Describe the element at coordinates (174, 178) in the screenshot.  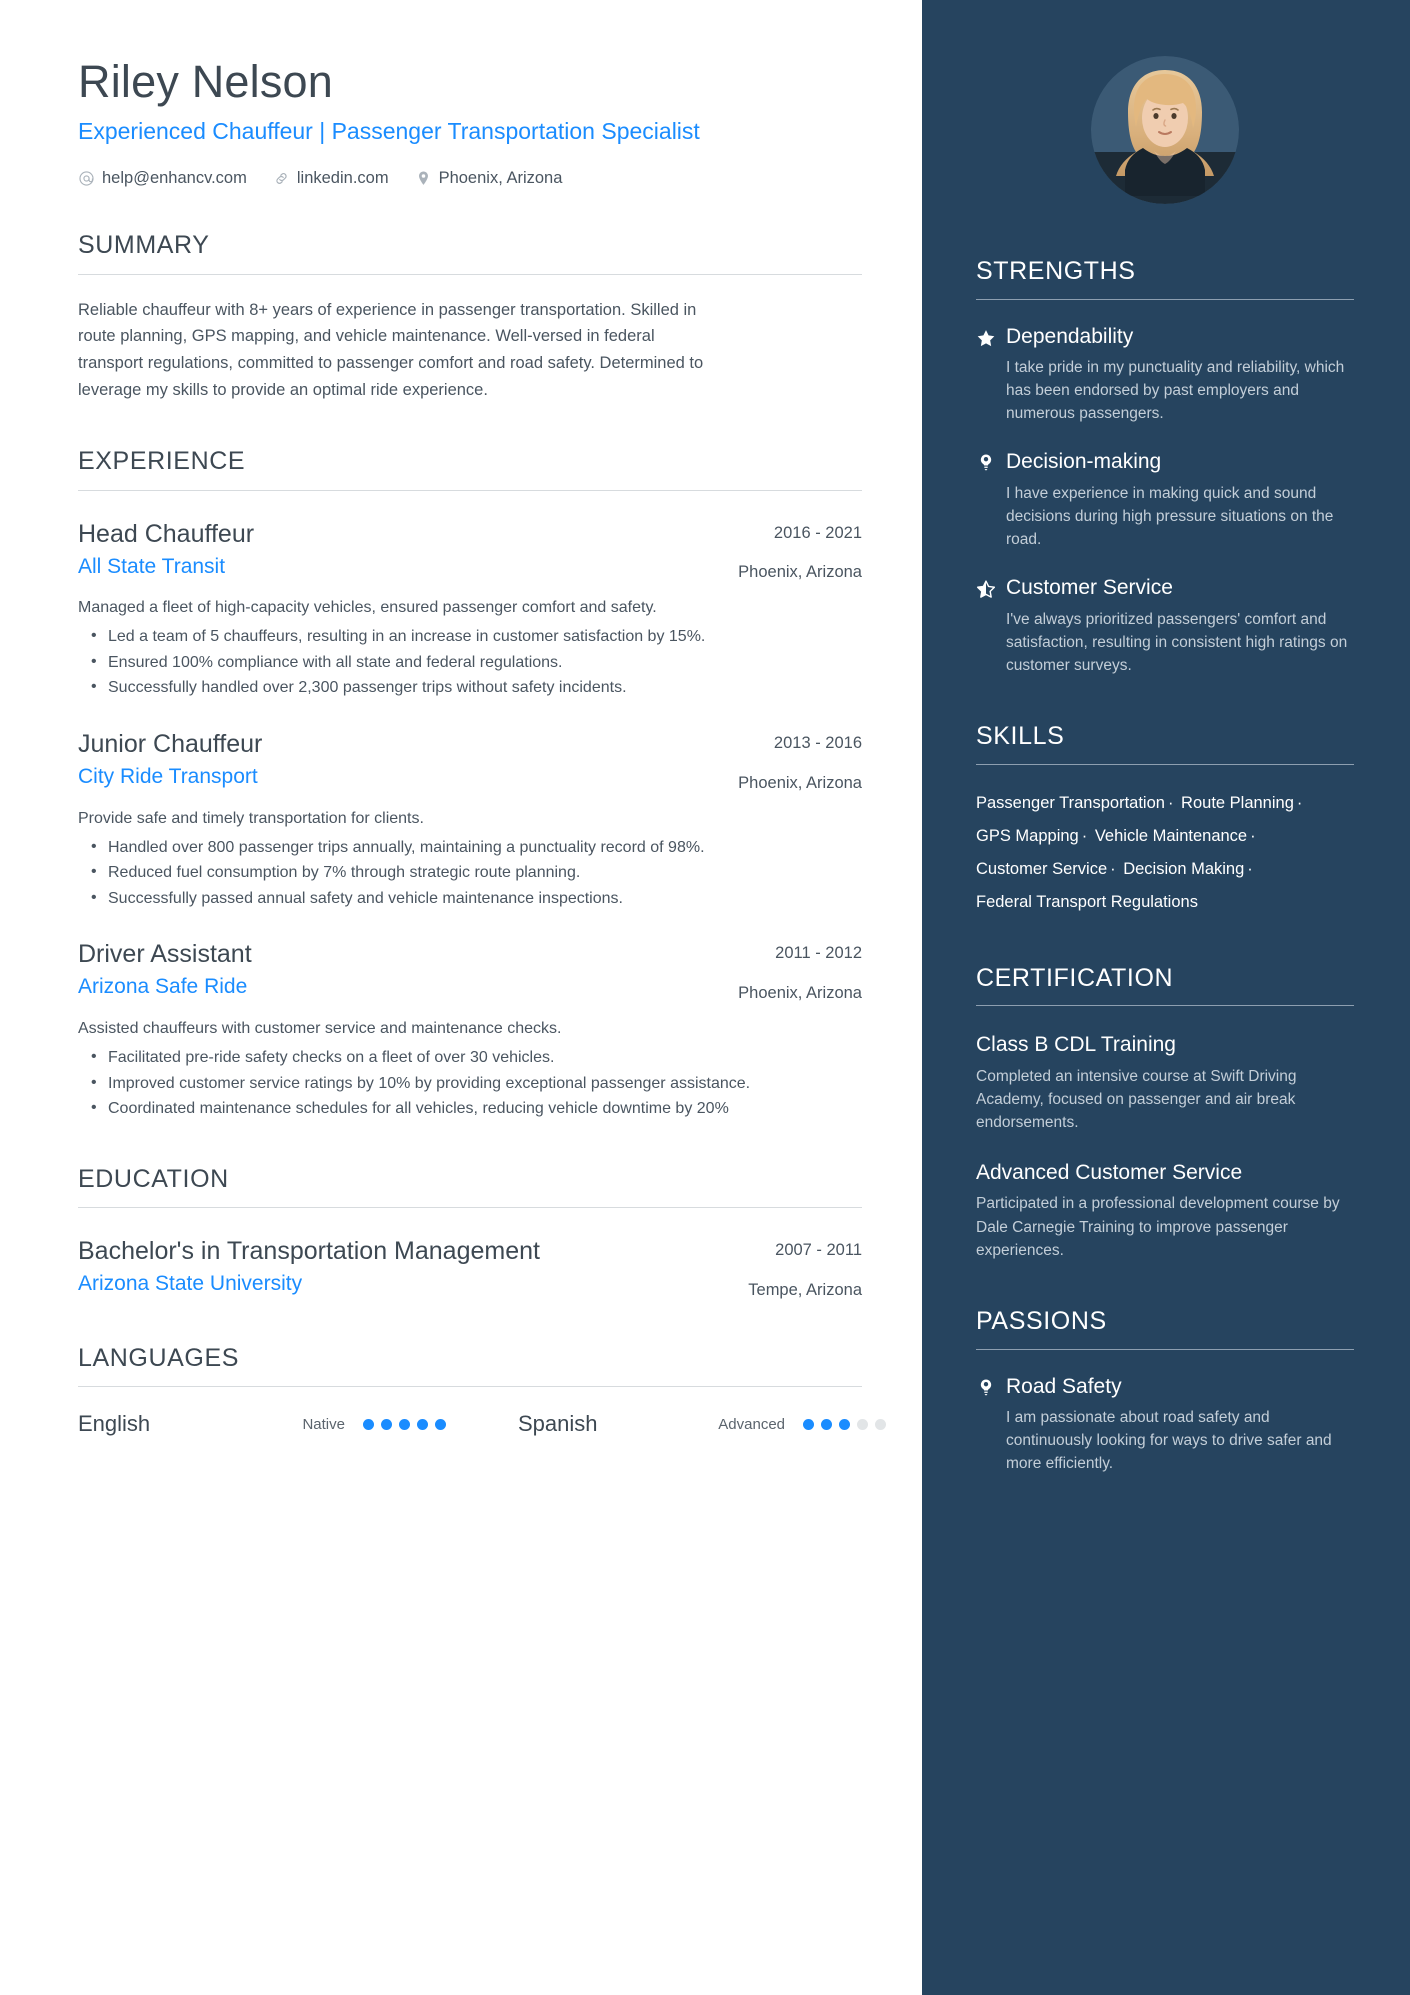
I see `contact-email-text: help@enhancv.com` at that location.